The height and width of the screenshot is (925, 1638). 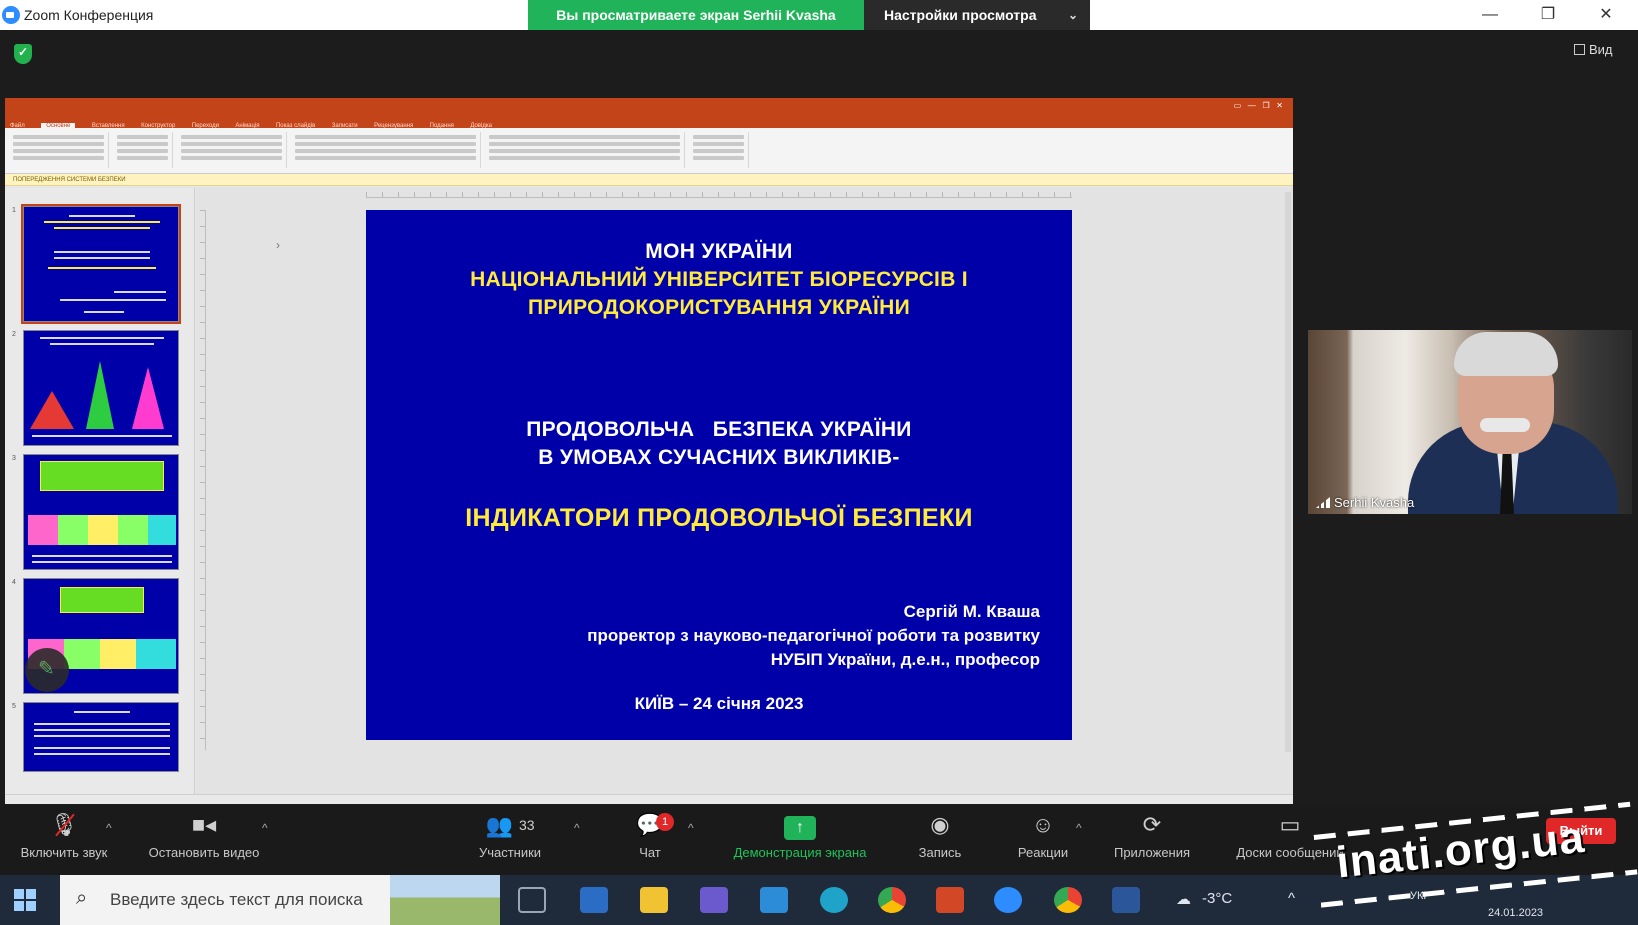 What do you see at coordinates (1506, 354) in the screenshot?
I see `video-person-hair` at bounding box center [1506, 354].